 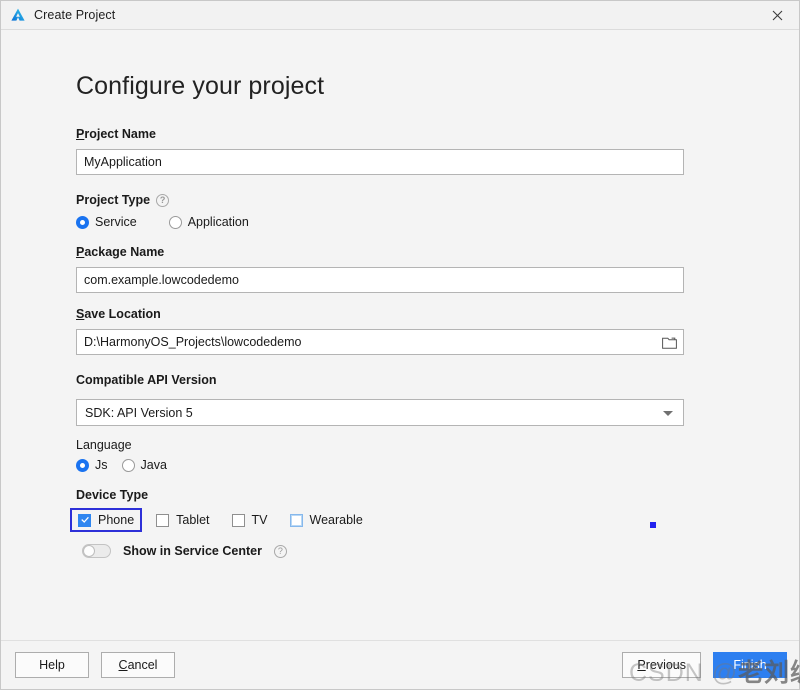 I want to click on cancel-button: Cancel, so click(x=138, y=665).